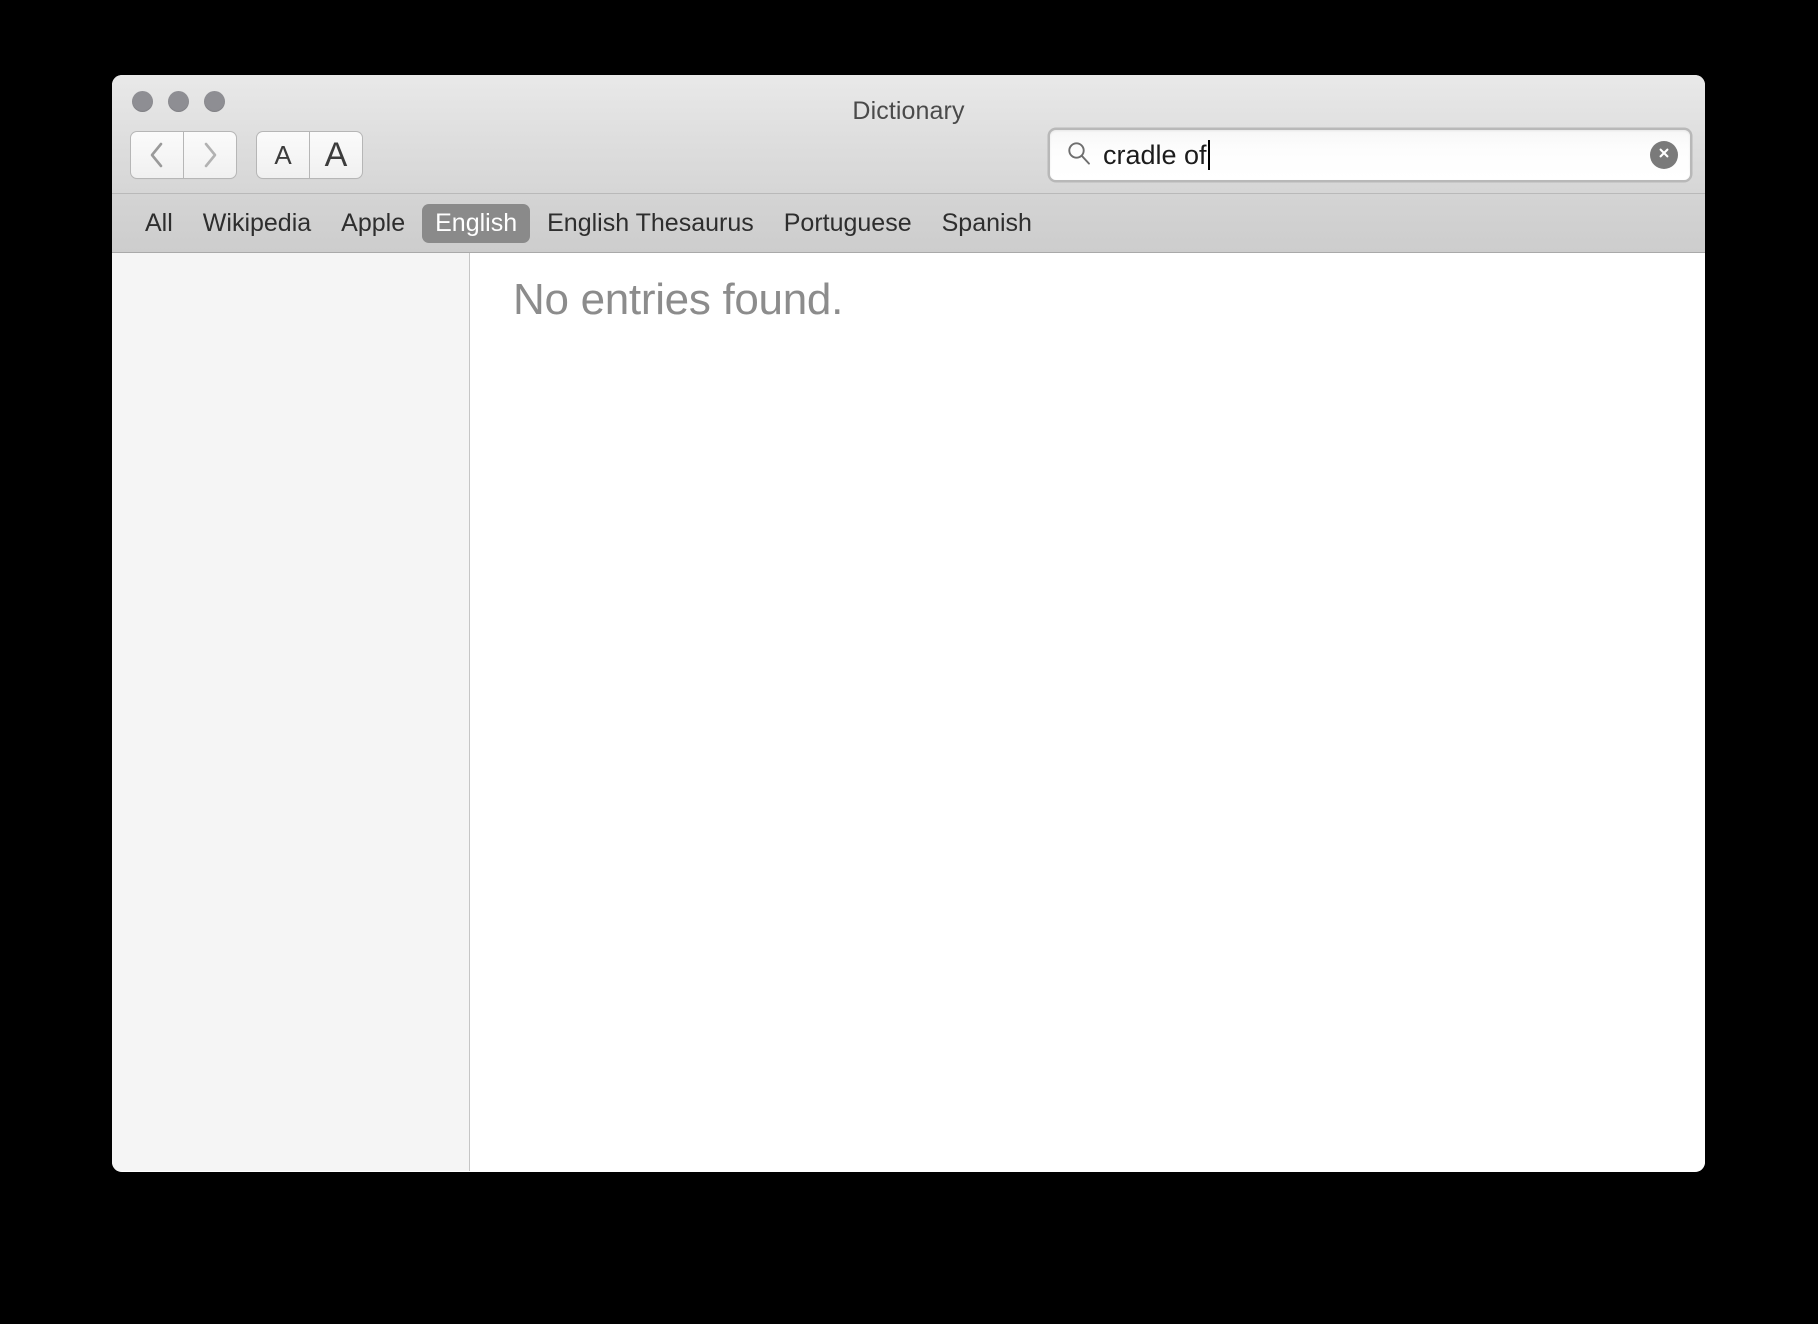 The width and height of the screenshot is (1818, 1324). I want to click on no-entries-message: No entries found., so click(678, 299).